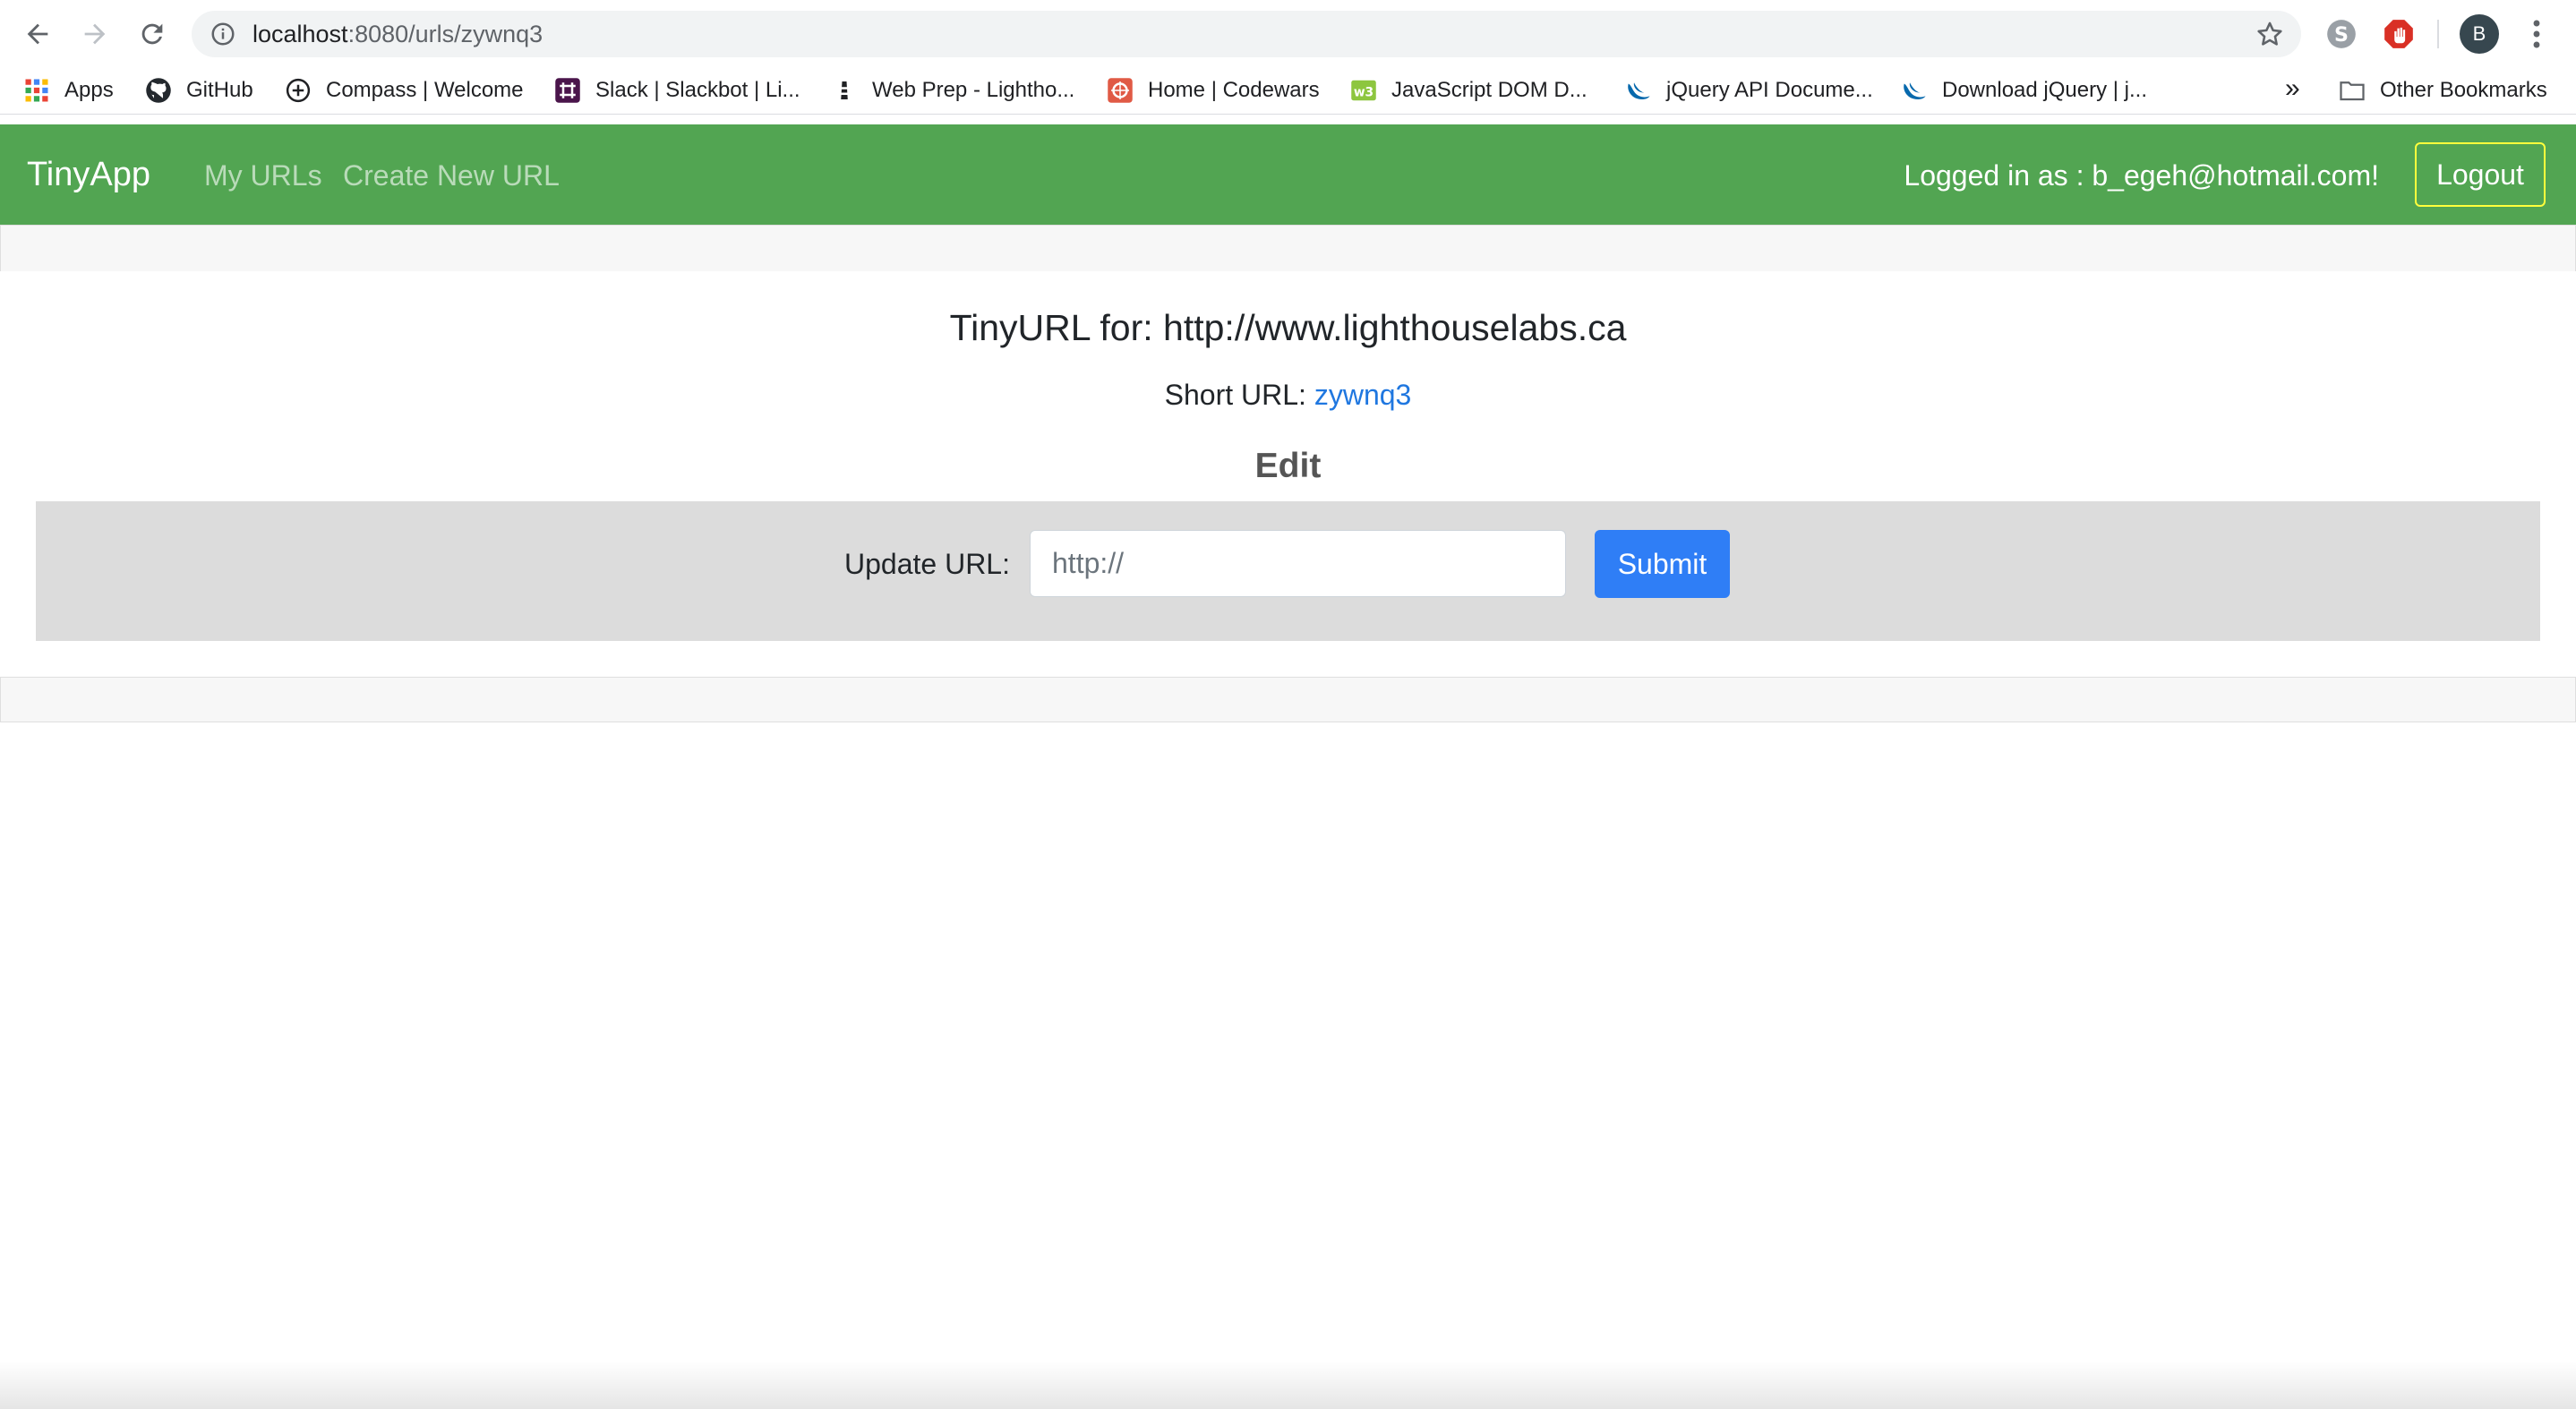 This screenshot has width=2576, height=1409. Describe the element at coordinates (2353, 91) in the screenshot. I see `folder-icon` at that location.